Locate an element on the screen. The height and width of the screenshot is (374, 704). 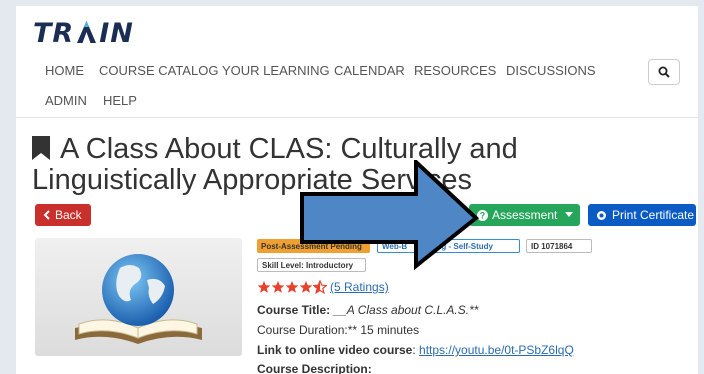
back-button: Back is located at coordinates (63, 215).